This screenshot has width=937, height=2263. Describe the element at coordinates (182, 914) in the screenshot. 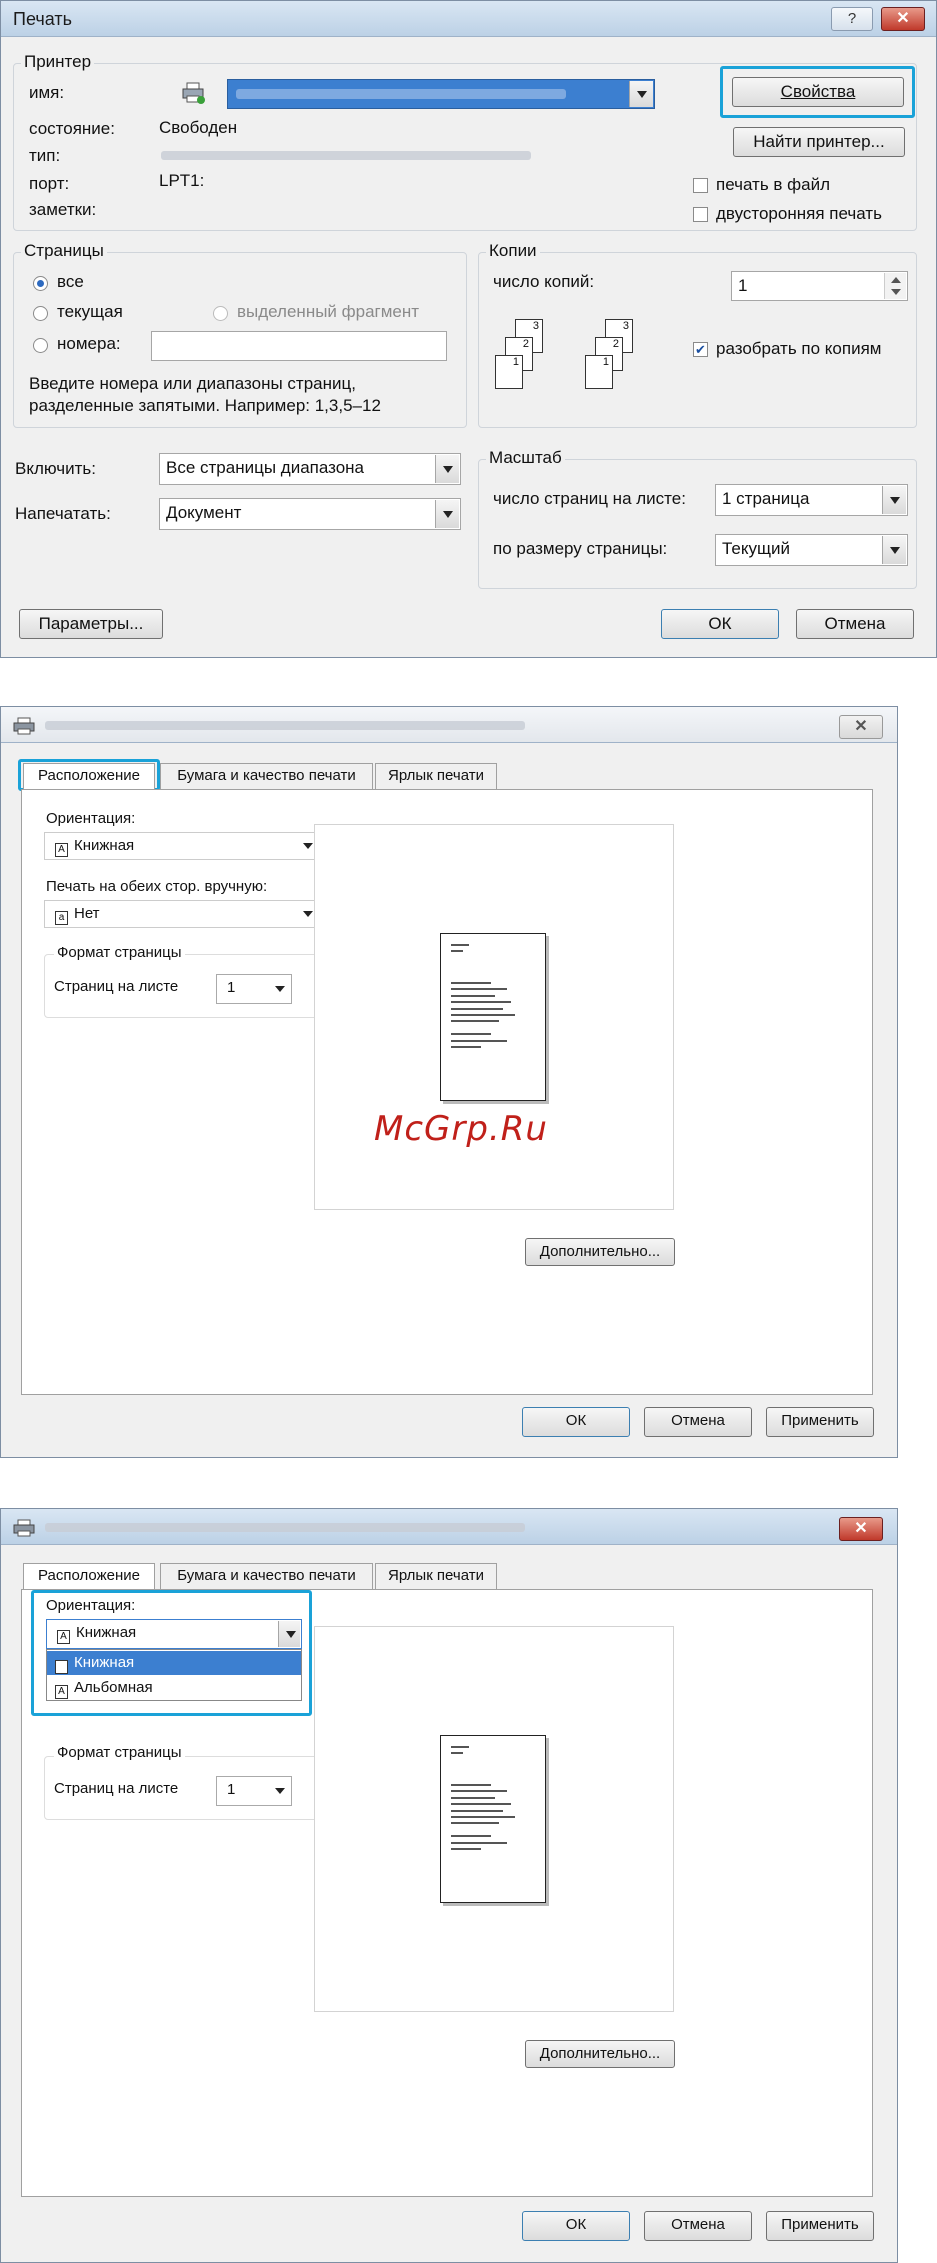

I see `manual-duplex-select: a Нет` at that location.